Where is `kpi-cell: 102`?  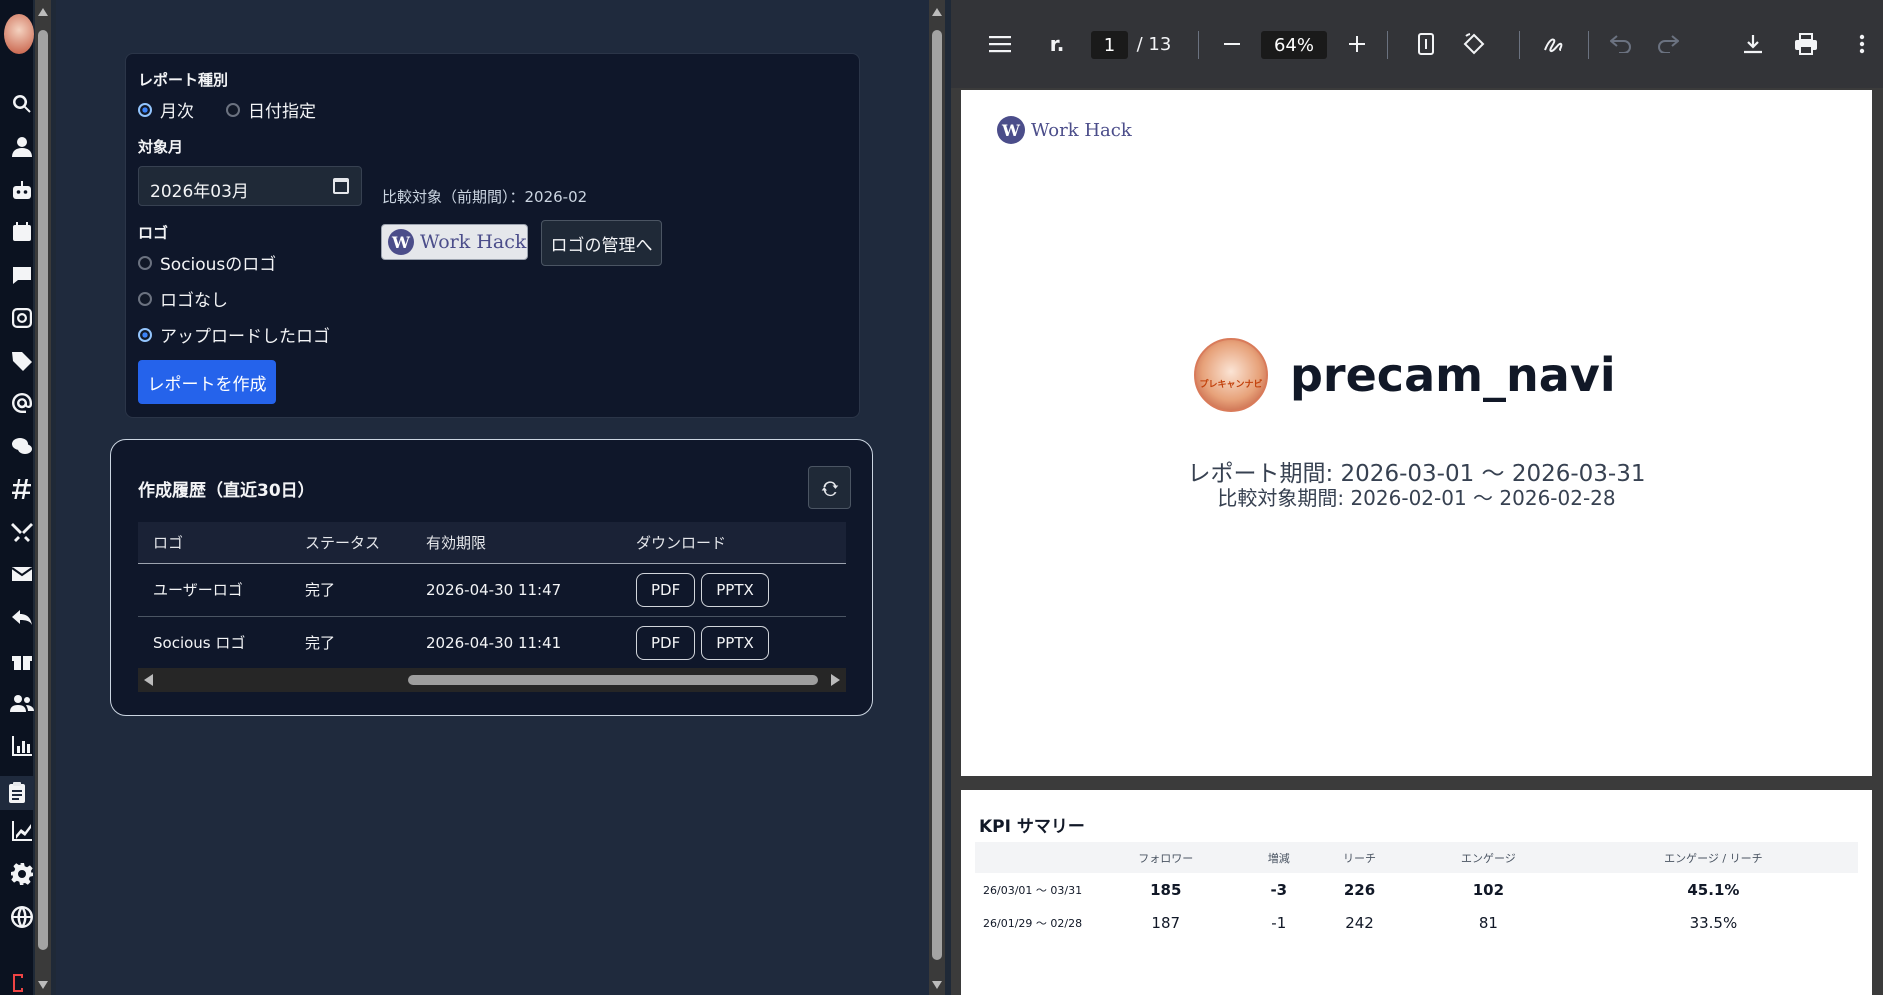
kpi-cell: 102 is located at coordinates (1488, 889).